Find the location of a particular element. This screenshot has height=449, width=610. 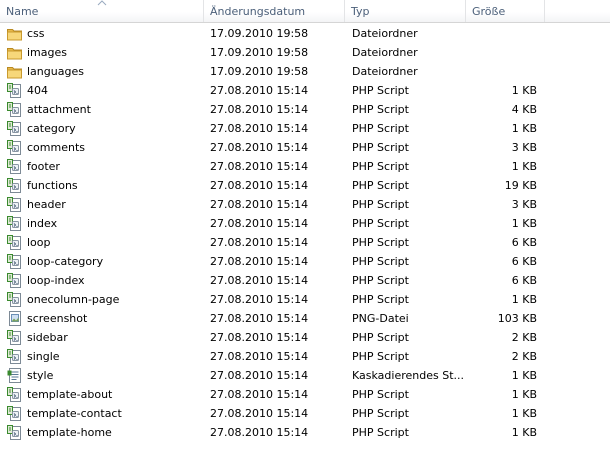

sort-ascending-icon is located at coordinates (102, 3).